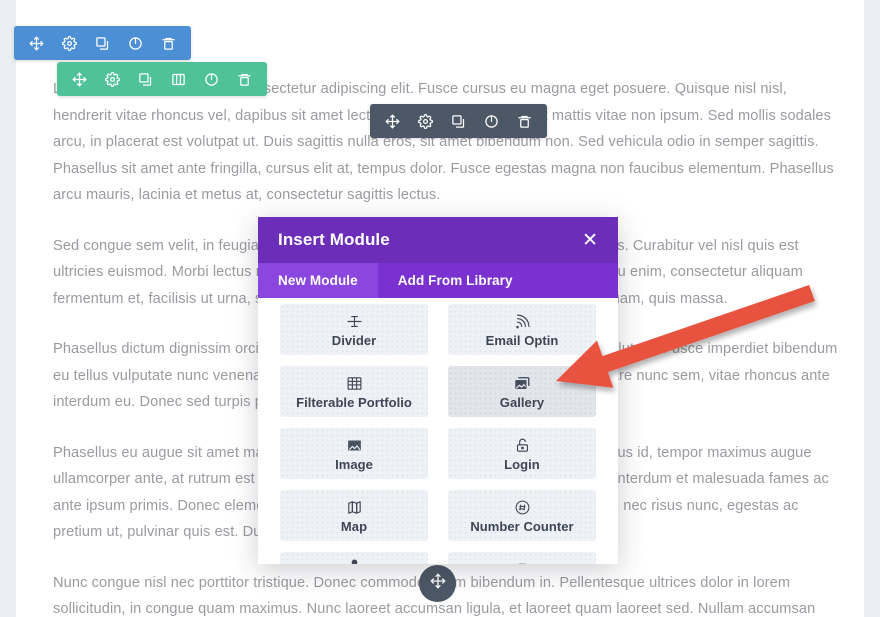  I want to click on map-icon, so click(354, 506).